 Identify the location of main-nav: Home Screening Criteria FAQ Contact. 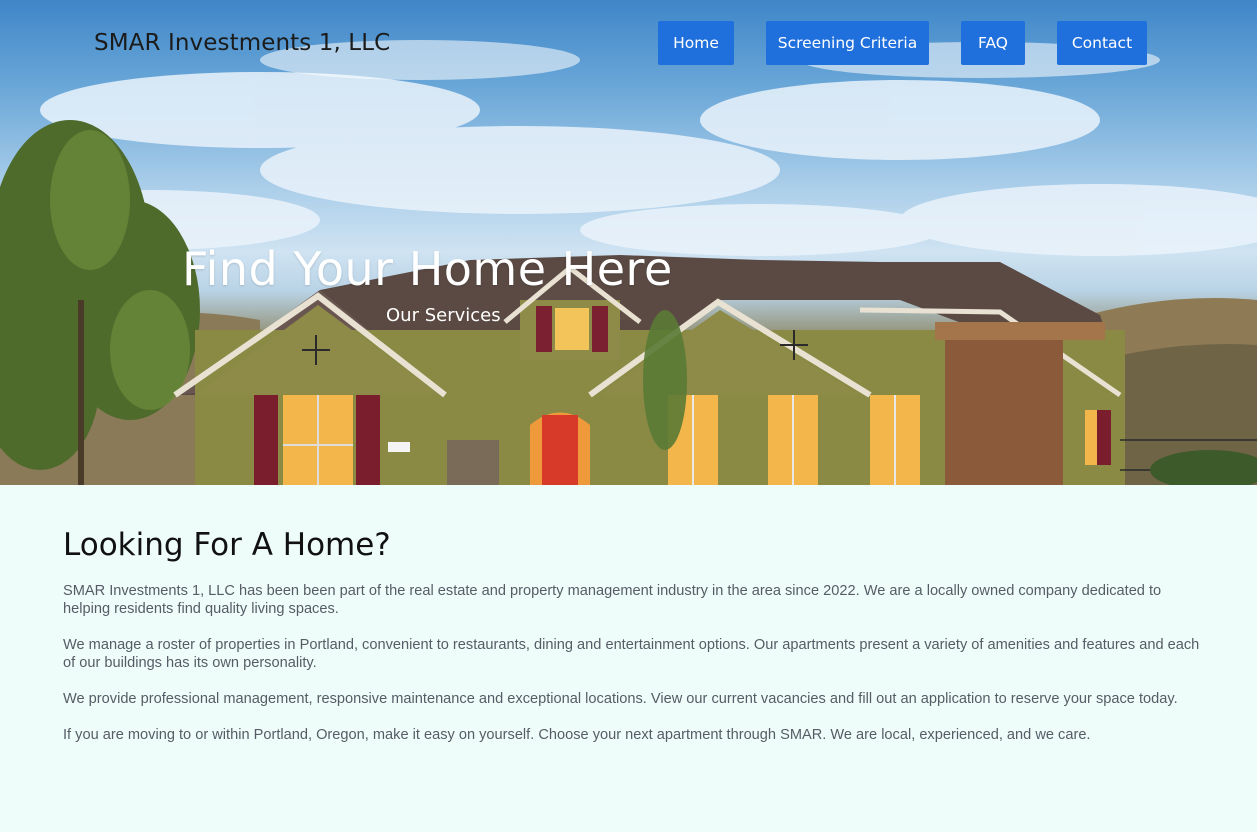
(628, 43).